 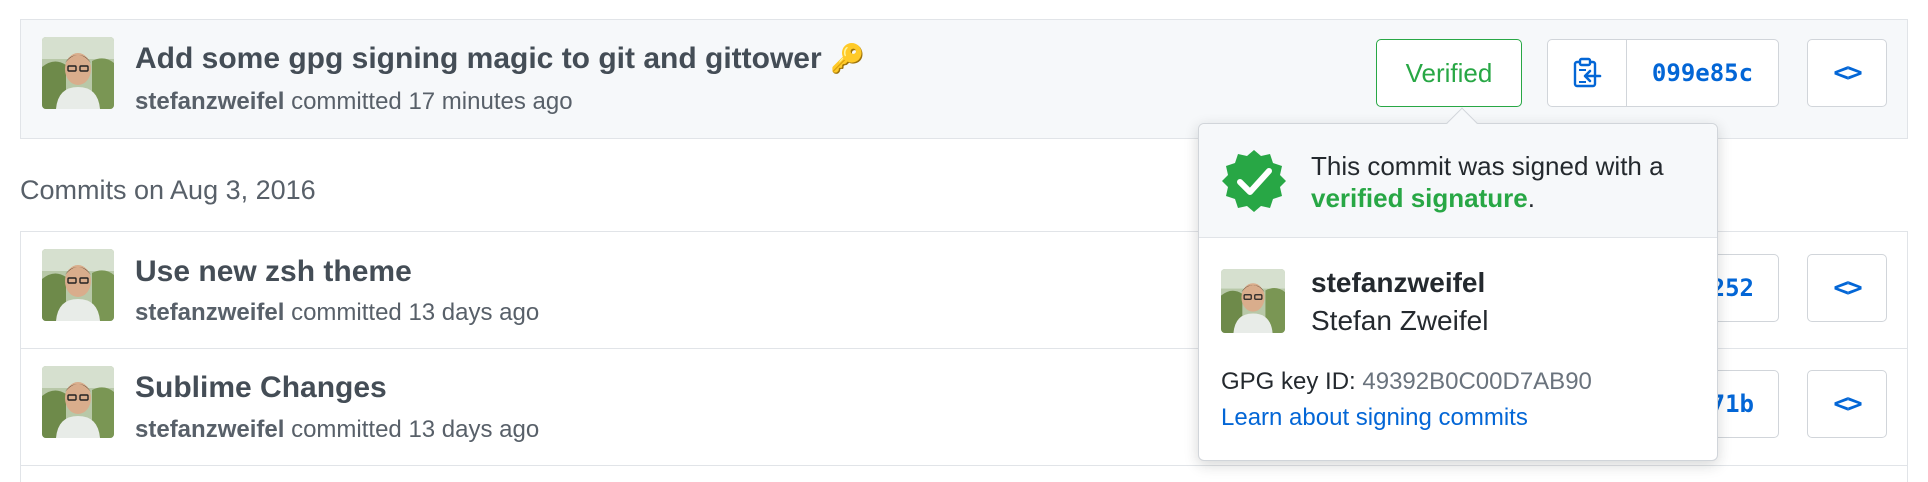 I want to click on verified-badge-icon, so click(x=1254, y=181).